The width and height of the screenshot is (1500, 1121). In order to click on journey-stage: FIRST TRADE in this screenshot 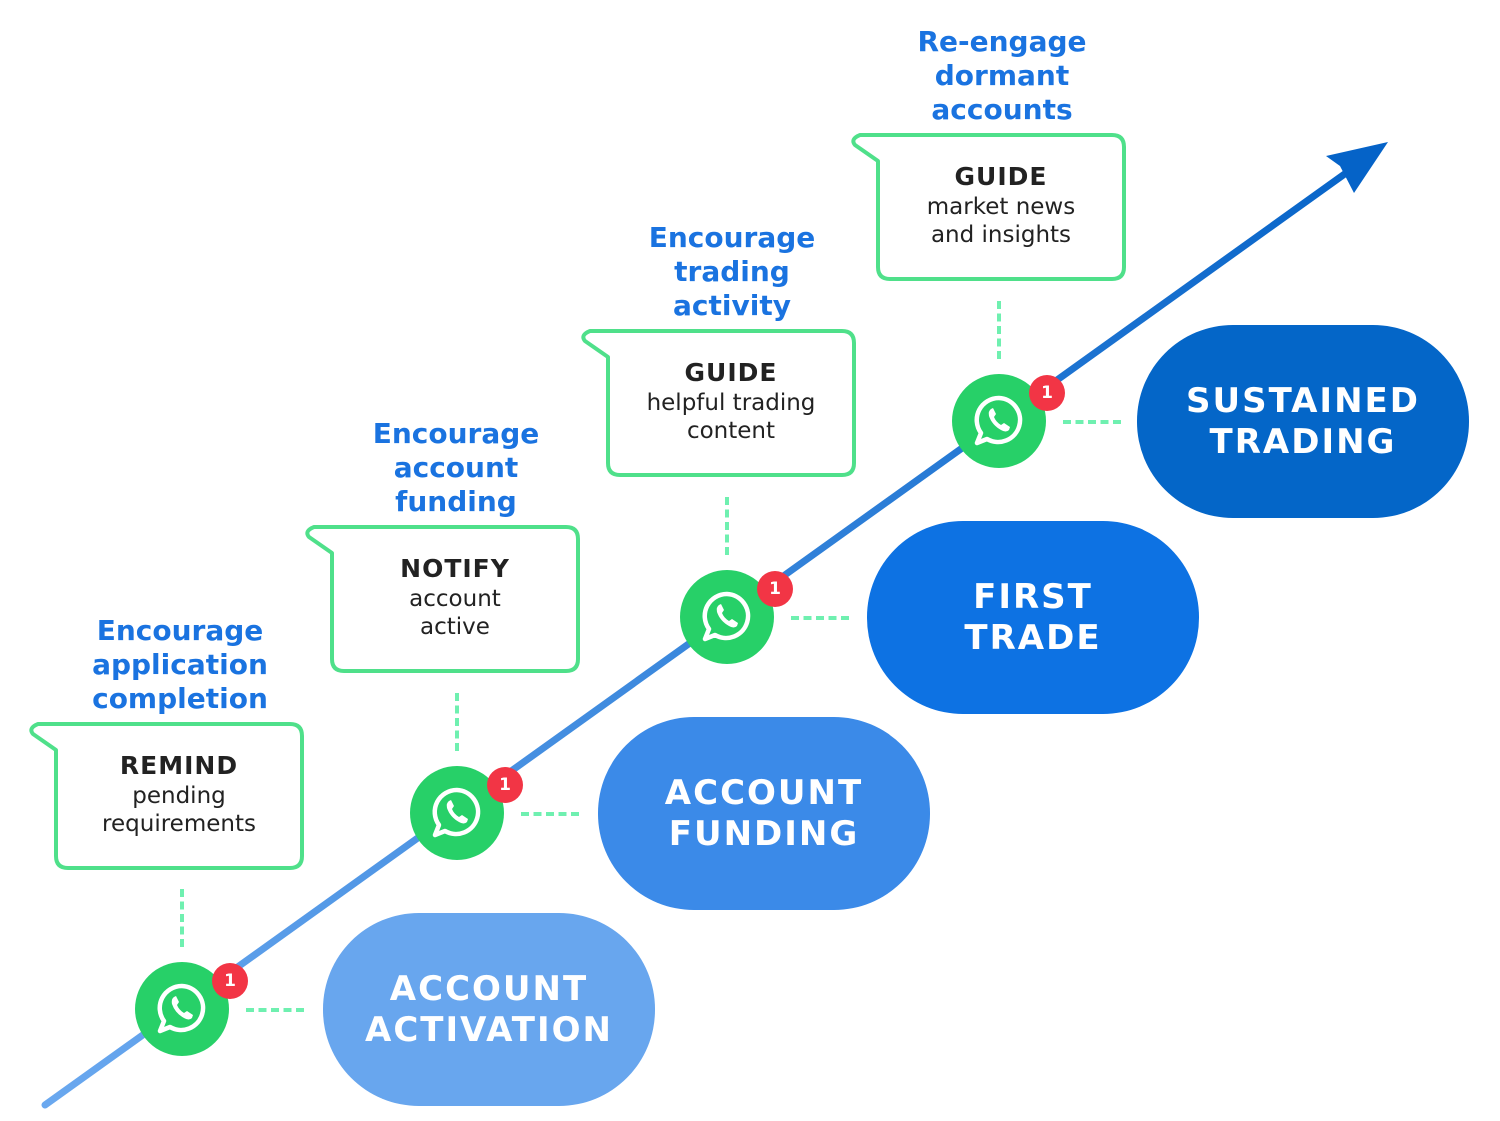, I will do `click(1033, 617)`.